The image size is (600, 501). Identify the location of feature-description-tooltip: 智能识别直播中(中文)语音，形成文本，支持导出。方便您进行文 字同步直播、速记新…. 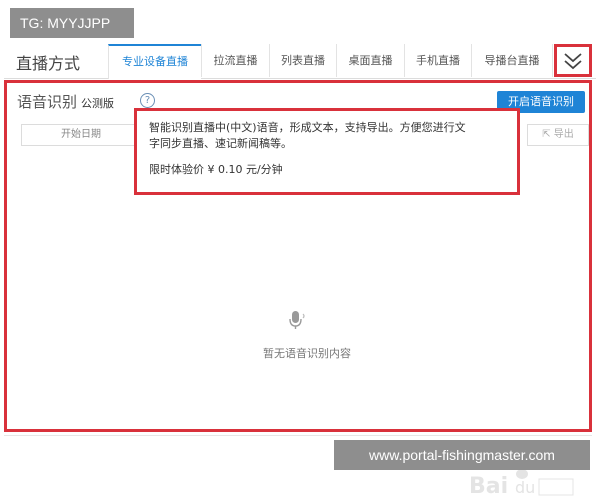
(327, 151).